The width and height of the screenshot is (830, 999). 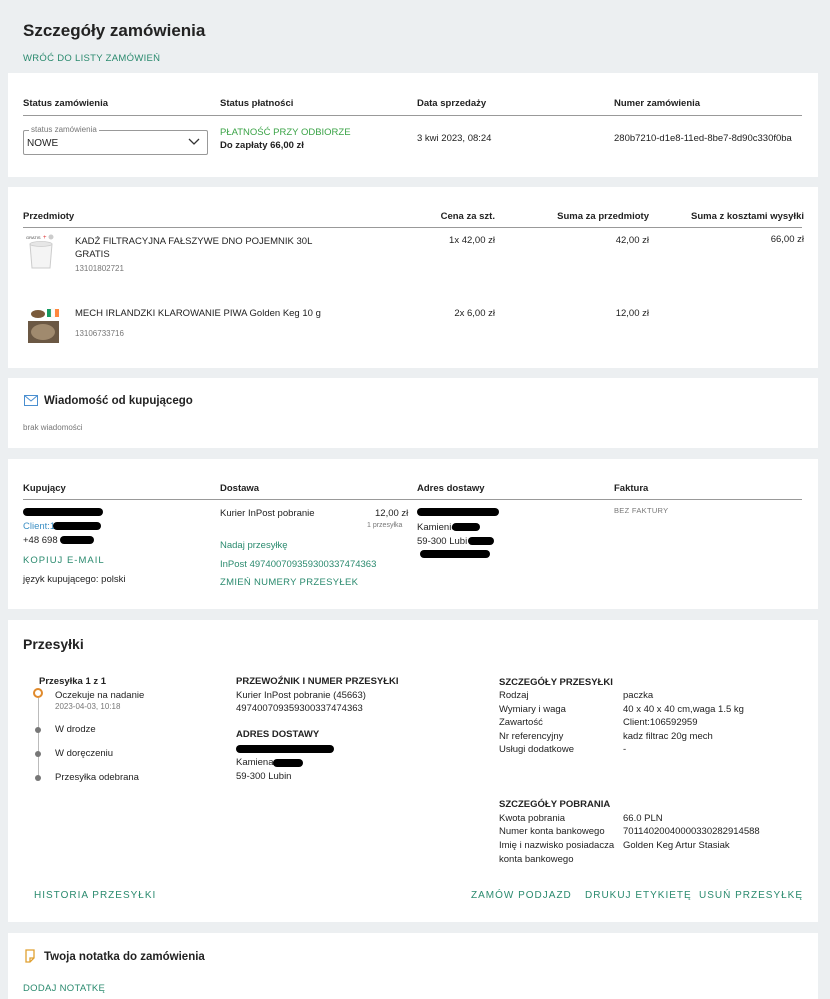 I want to click on buyer-header: Kupujący, so click(x=44, y=488).